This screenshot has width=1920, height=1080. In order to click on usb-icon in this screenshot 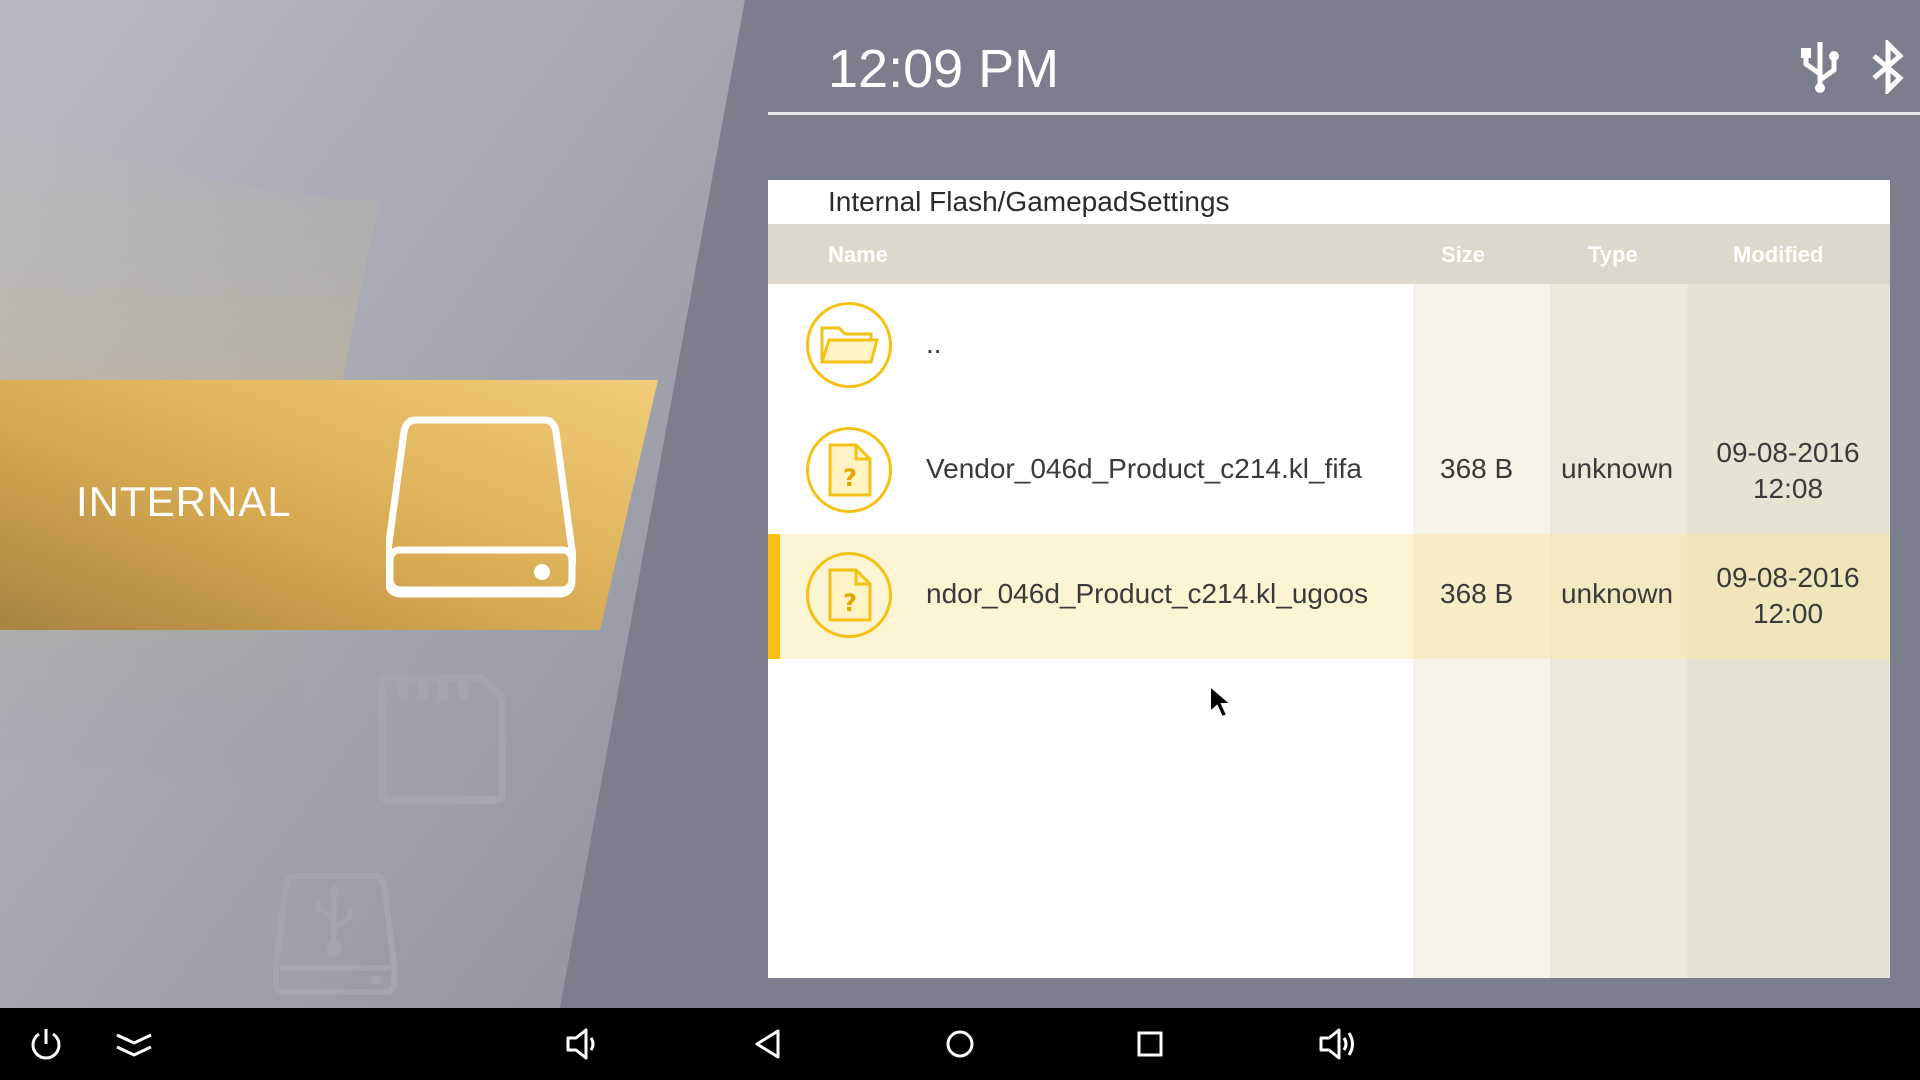, I will do `click(1820, 69)`.